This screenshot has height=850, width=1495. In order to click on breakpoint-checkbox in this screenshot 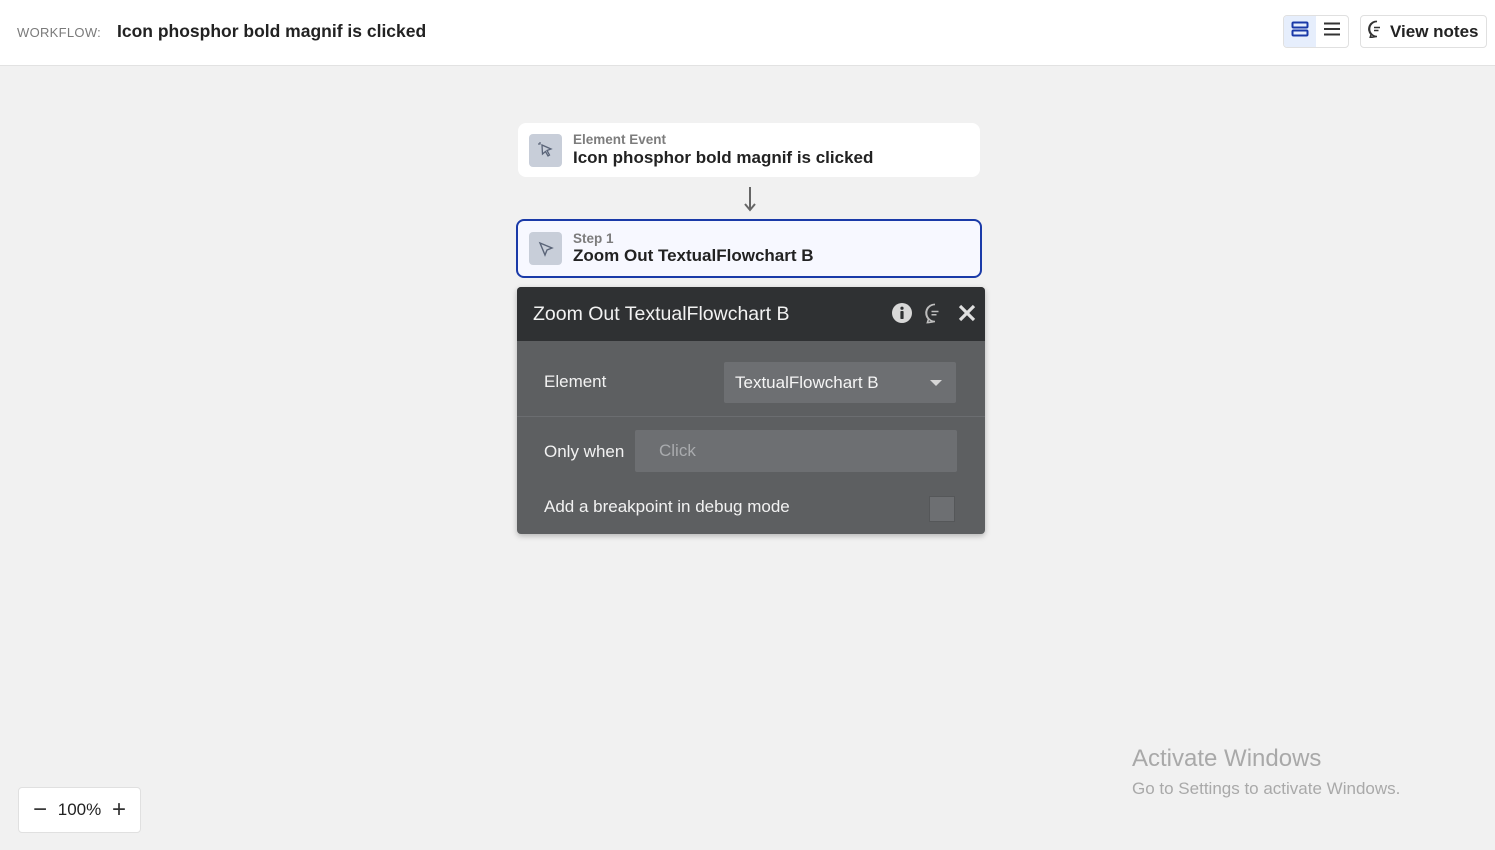, I will do `click(942, 509)`.